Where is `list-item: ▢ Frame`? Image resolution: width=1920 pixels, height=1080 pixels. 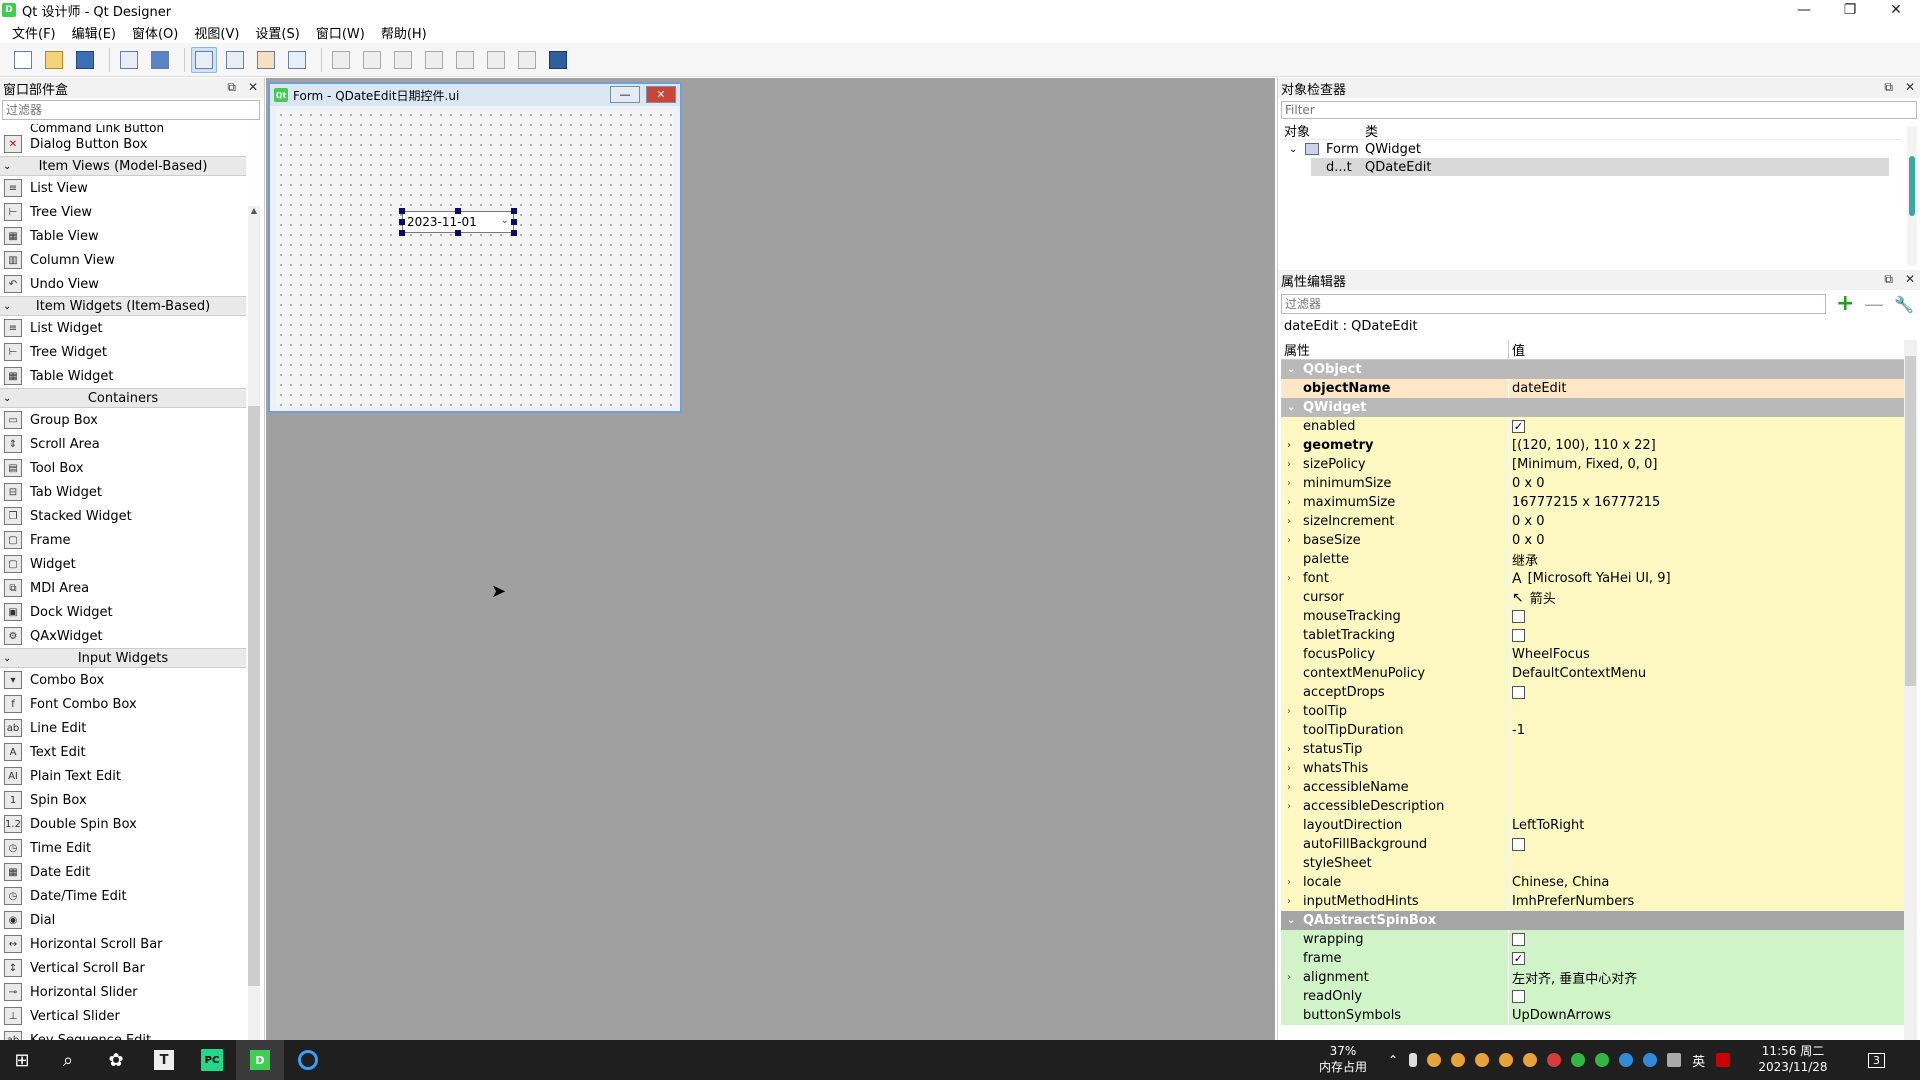
list-item: ▢ Frame is located at coordinates (123, 540).